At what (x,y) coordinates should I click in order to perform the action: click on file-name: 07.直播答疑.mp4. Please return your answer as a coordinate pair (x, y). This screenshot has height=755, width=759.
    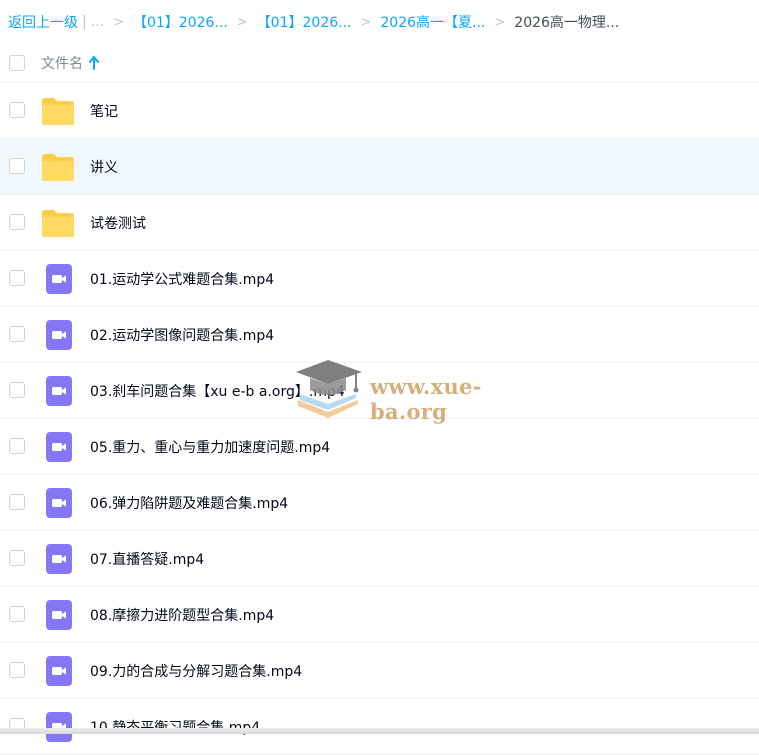
    Looking at the image, I should click on (147, 559).